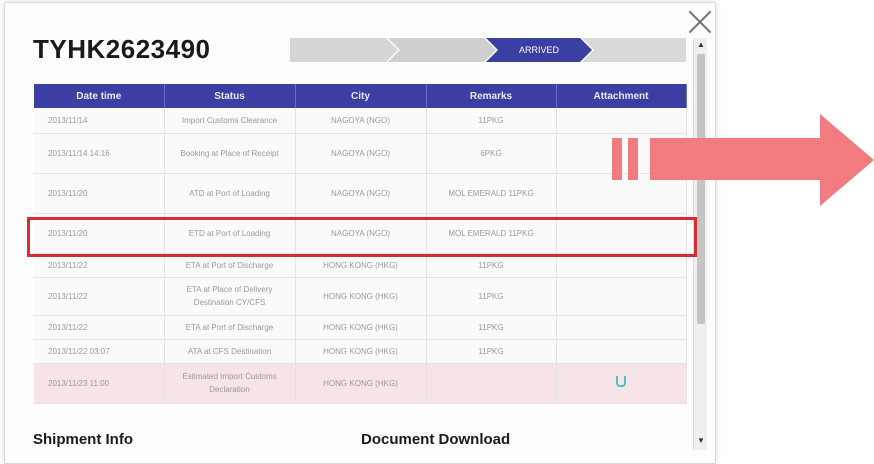  I want to click on progress-step-arrived: ARRIVED, so click(539, 50).